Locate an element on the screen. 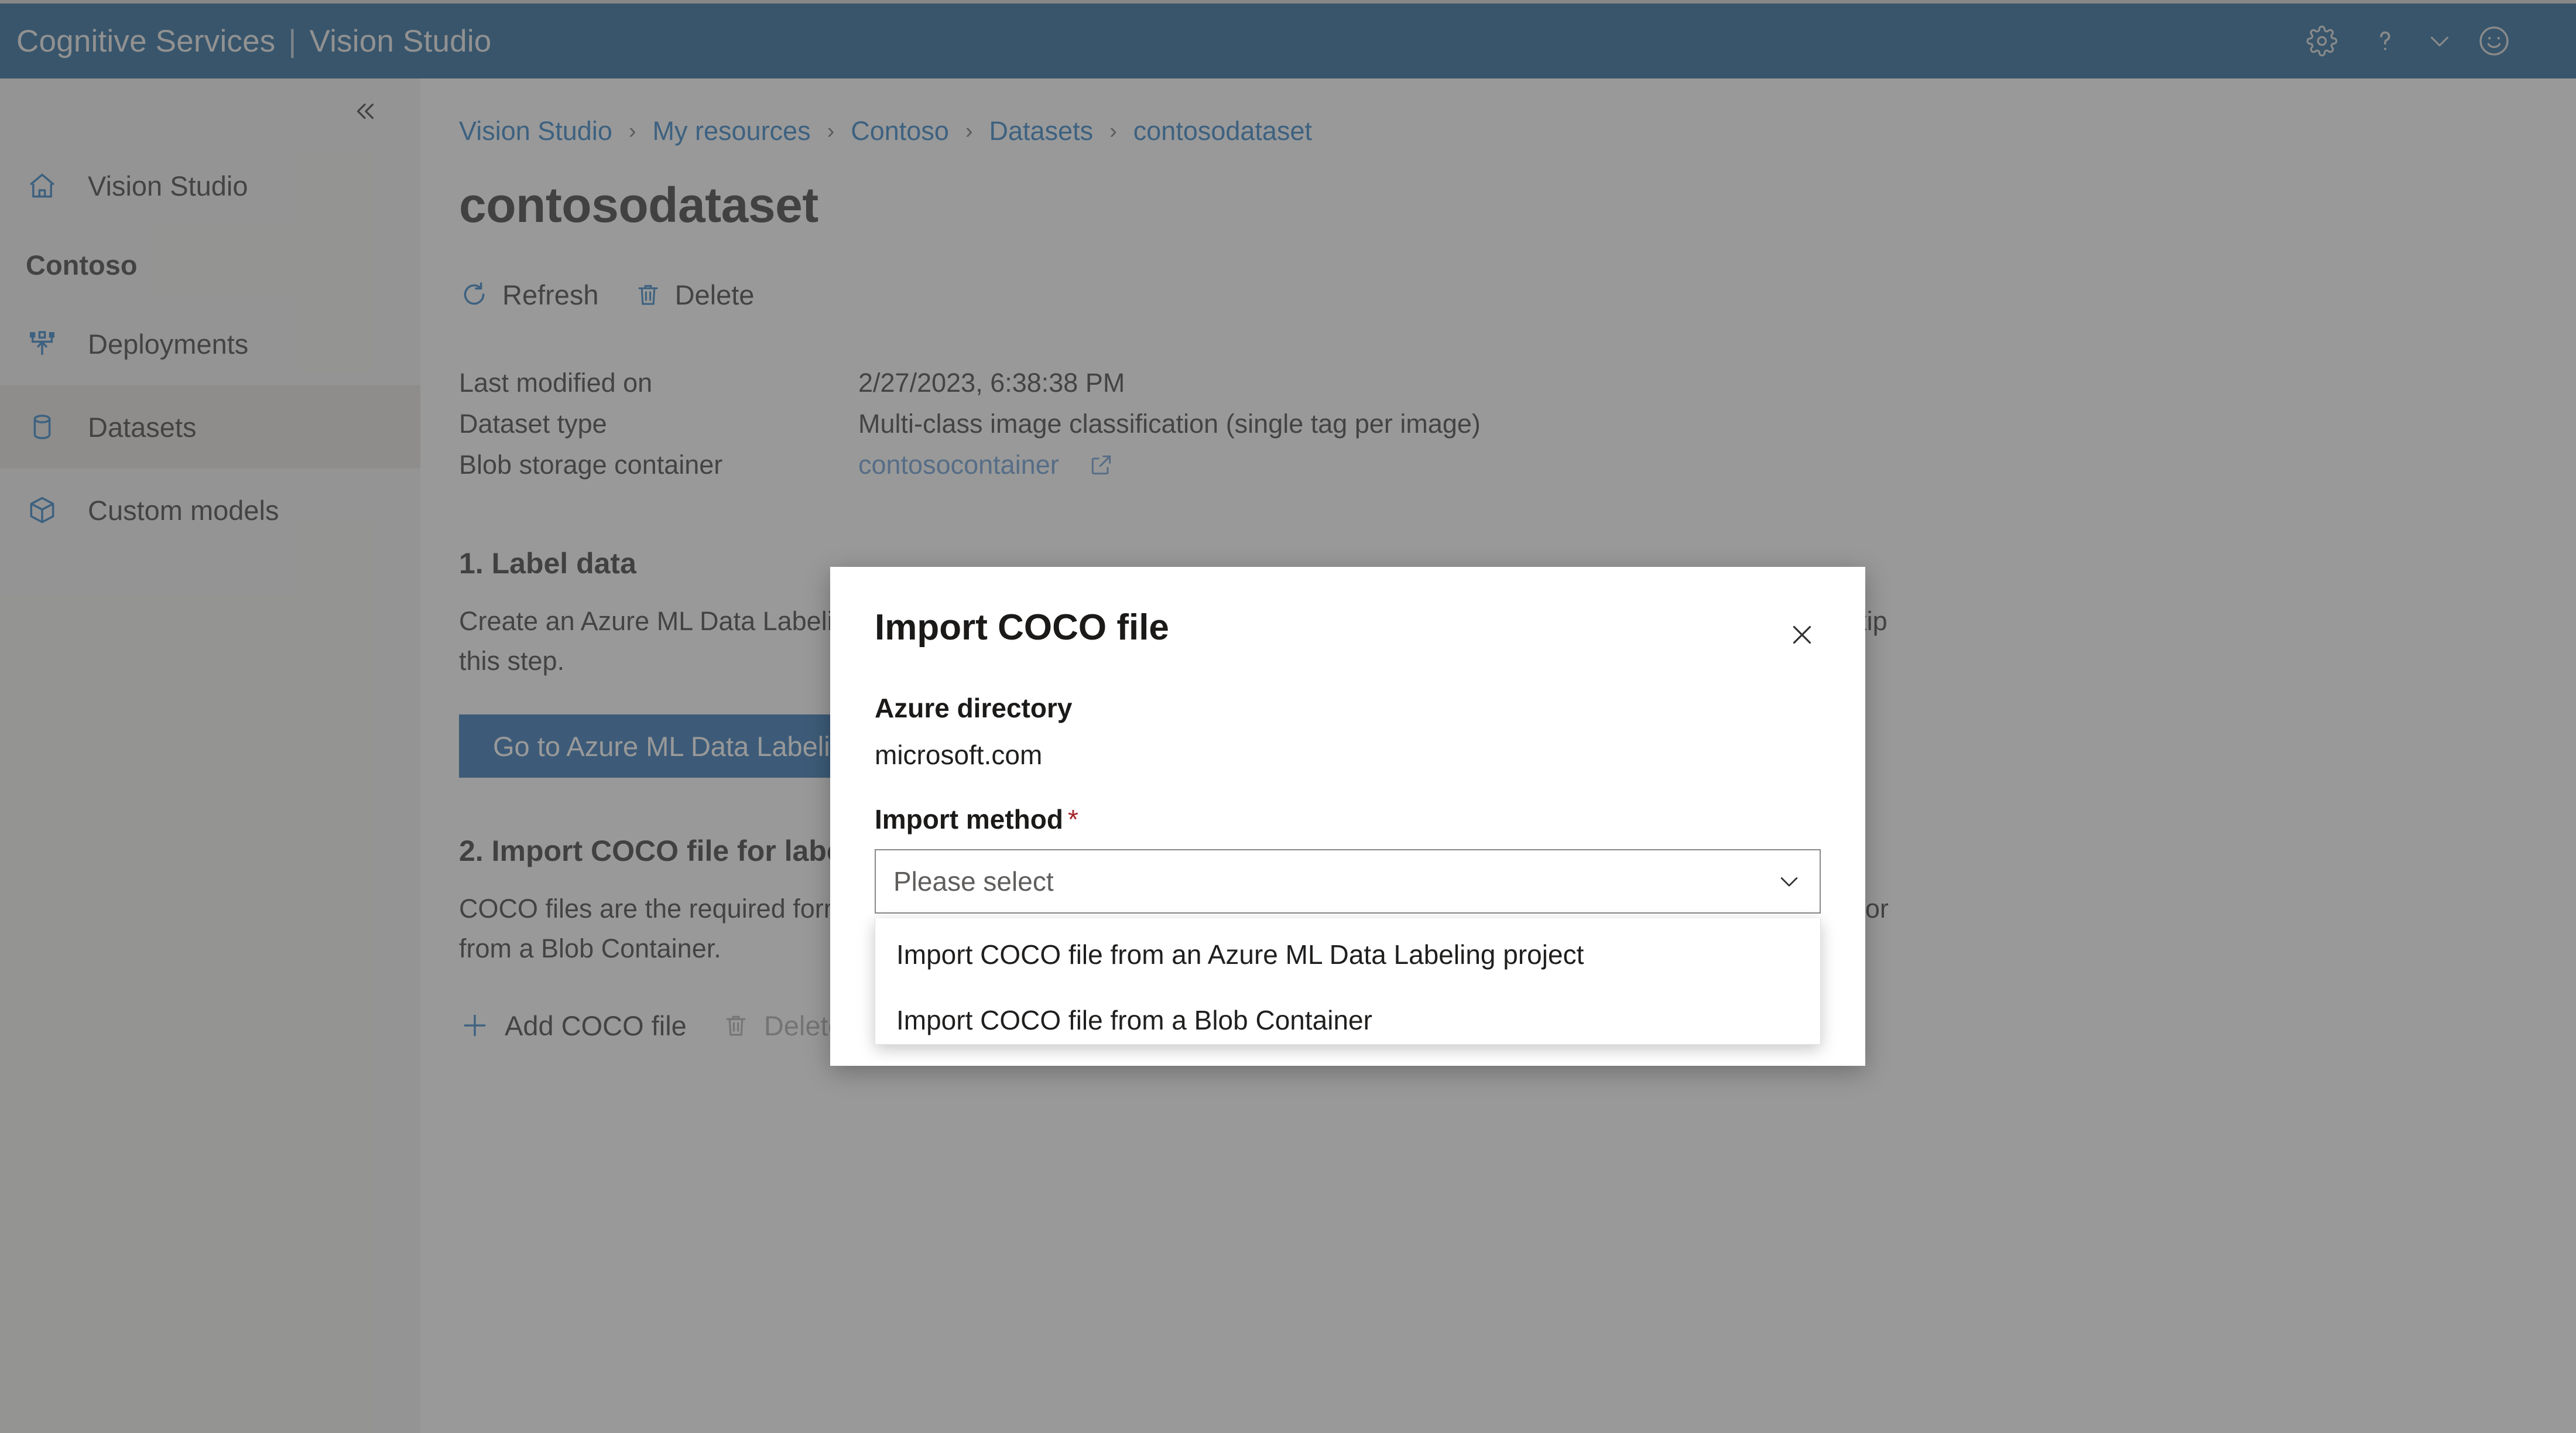 The height and width of the screenshot is (1433, 2576). azure-directory-label: Azure directory is located at coordinates (974, 708).